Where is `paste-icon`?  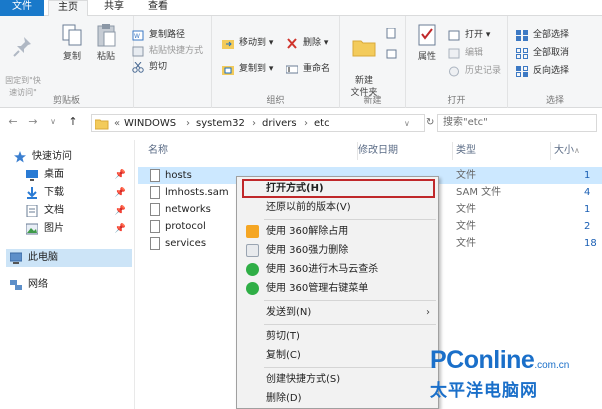
paste-icon is located at coordinates (106, 35).